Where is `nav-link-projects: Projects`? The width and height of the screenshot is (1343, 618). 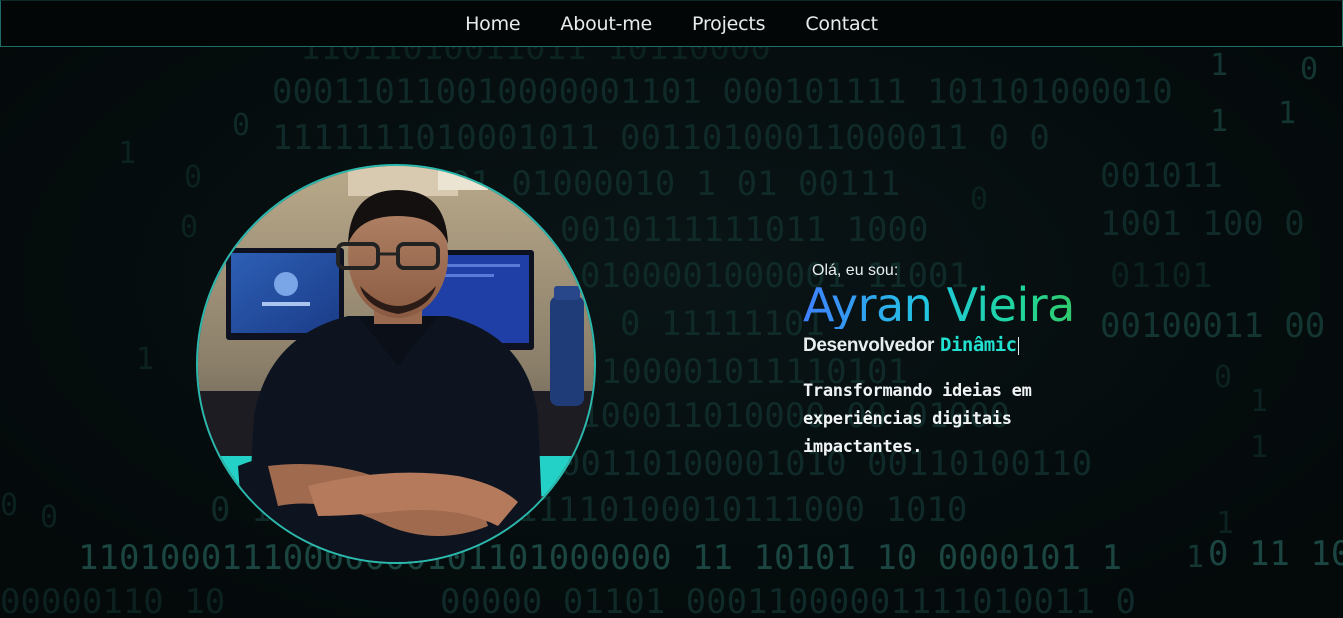
nav-link-projects: Projects is located at coordinates (729, 24).